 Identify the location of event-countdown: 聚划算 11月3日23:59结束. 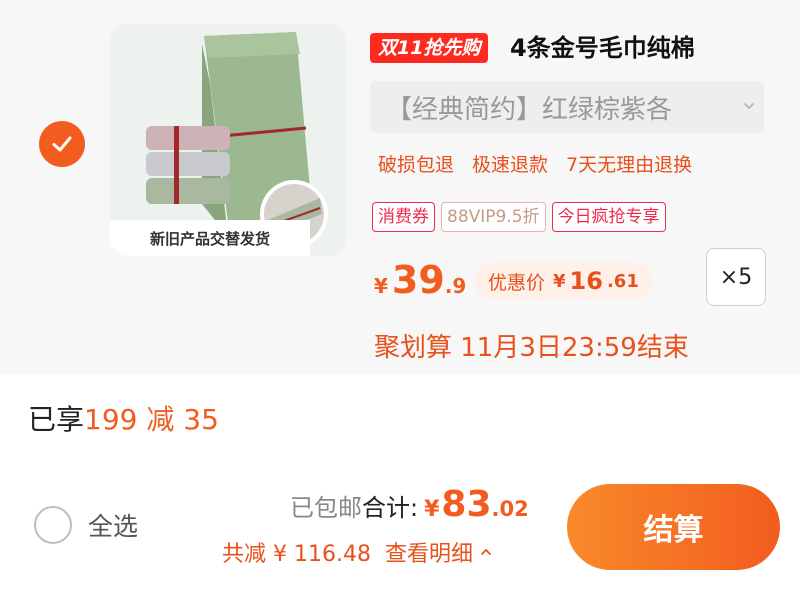
(531, 348).